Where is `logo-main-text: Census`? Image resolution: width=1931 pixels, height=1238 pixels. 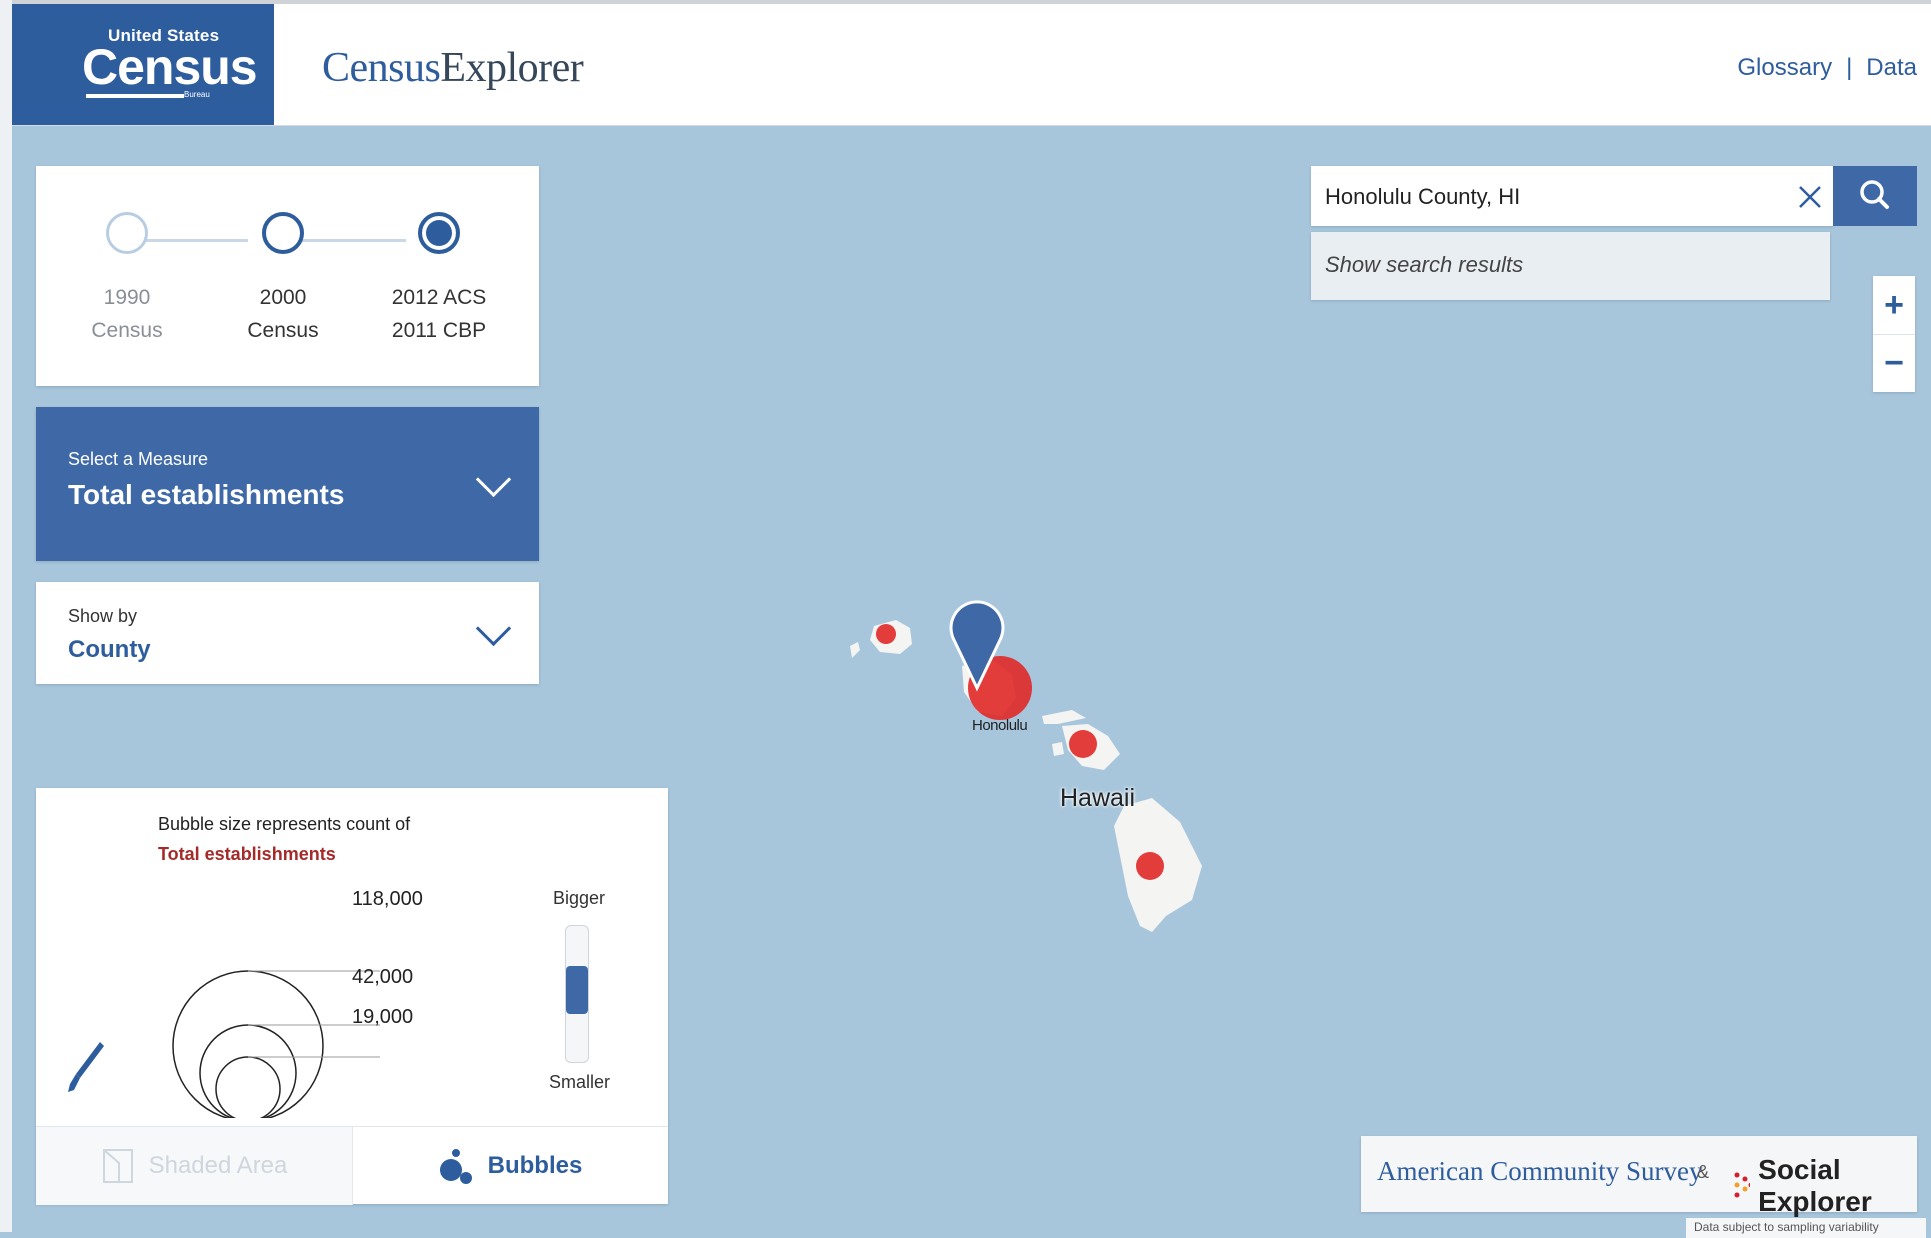 logo-main-text: Census is located at coordinates (170, 67).